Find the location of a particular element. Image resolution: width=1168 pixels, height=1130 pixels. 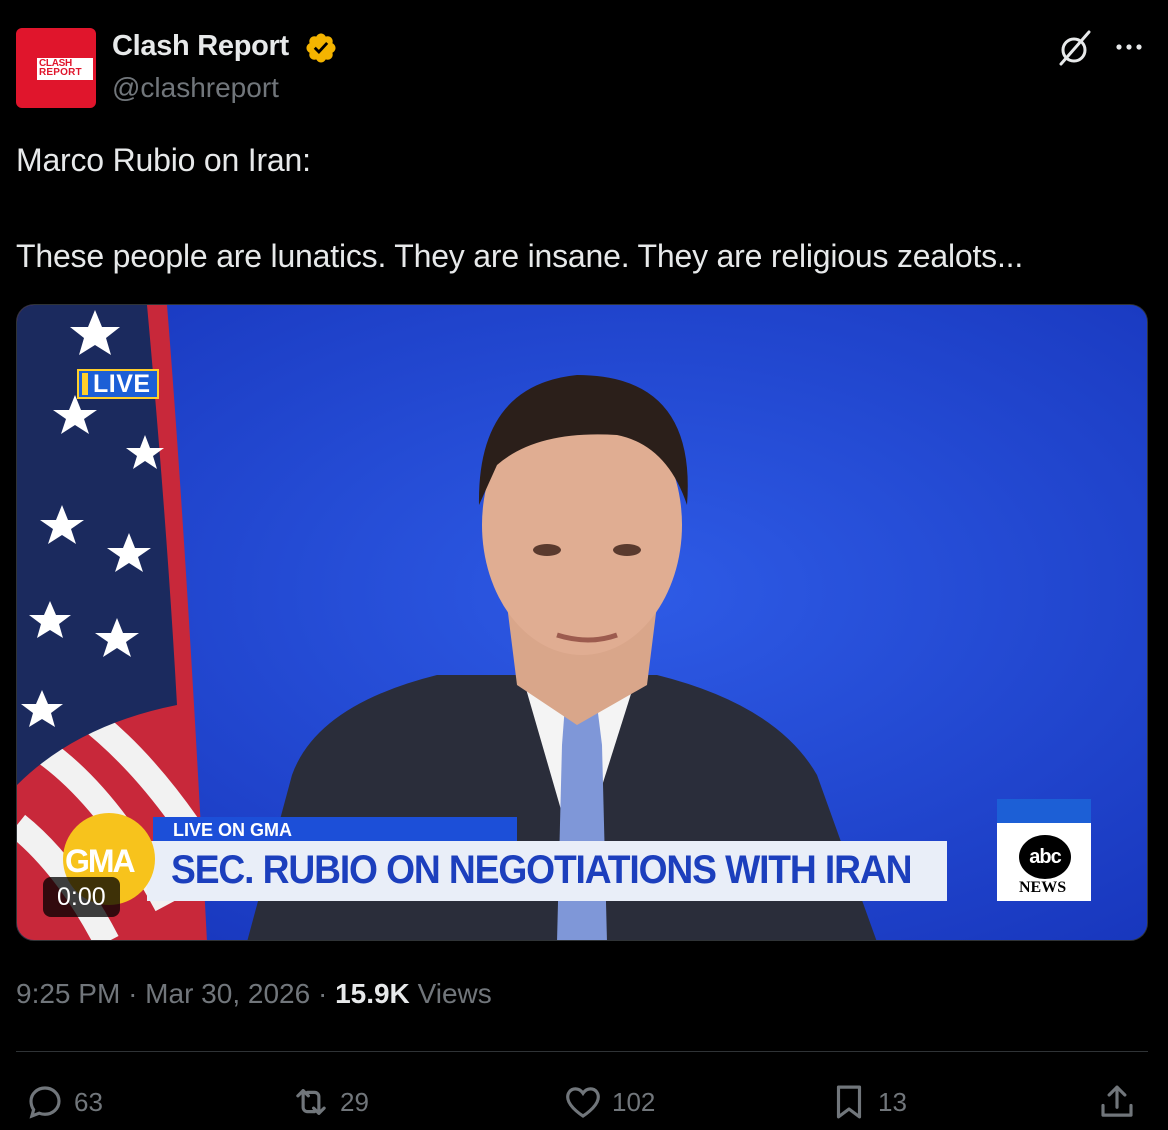

author-handle: @clashreport is located at coordinates (195, 88).